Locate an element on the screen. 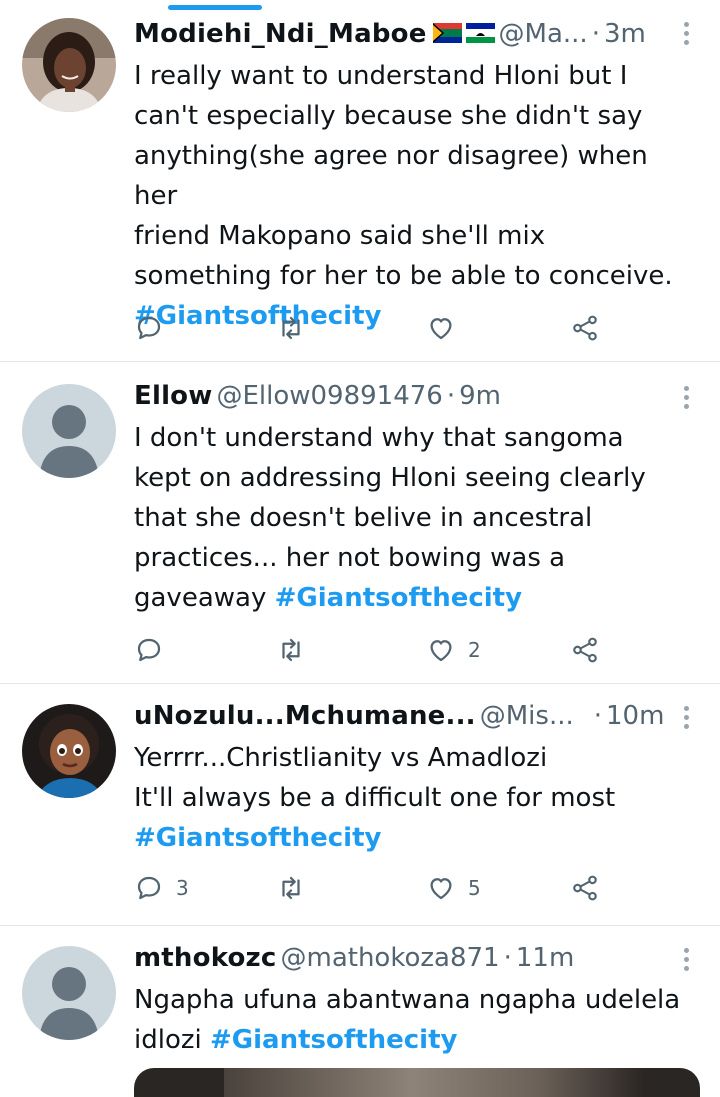  south-africa-flag-icon is located at coordinates (463, 33).